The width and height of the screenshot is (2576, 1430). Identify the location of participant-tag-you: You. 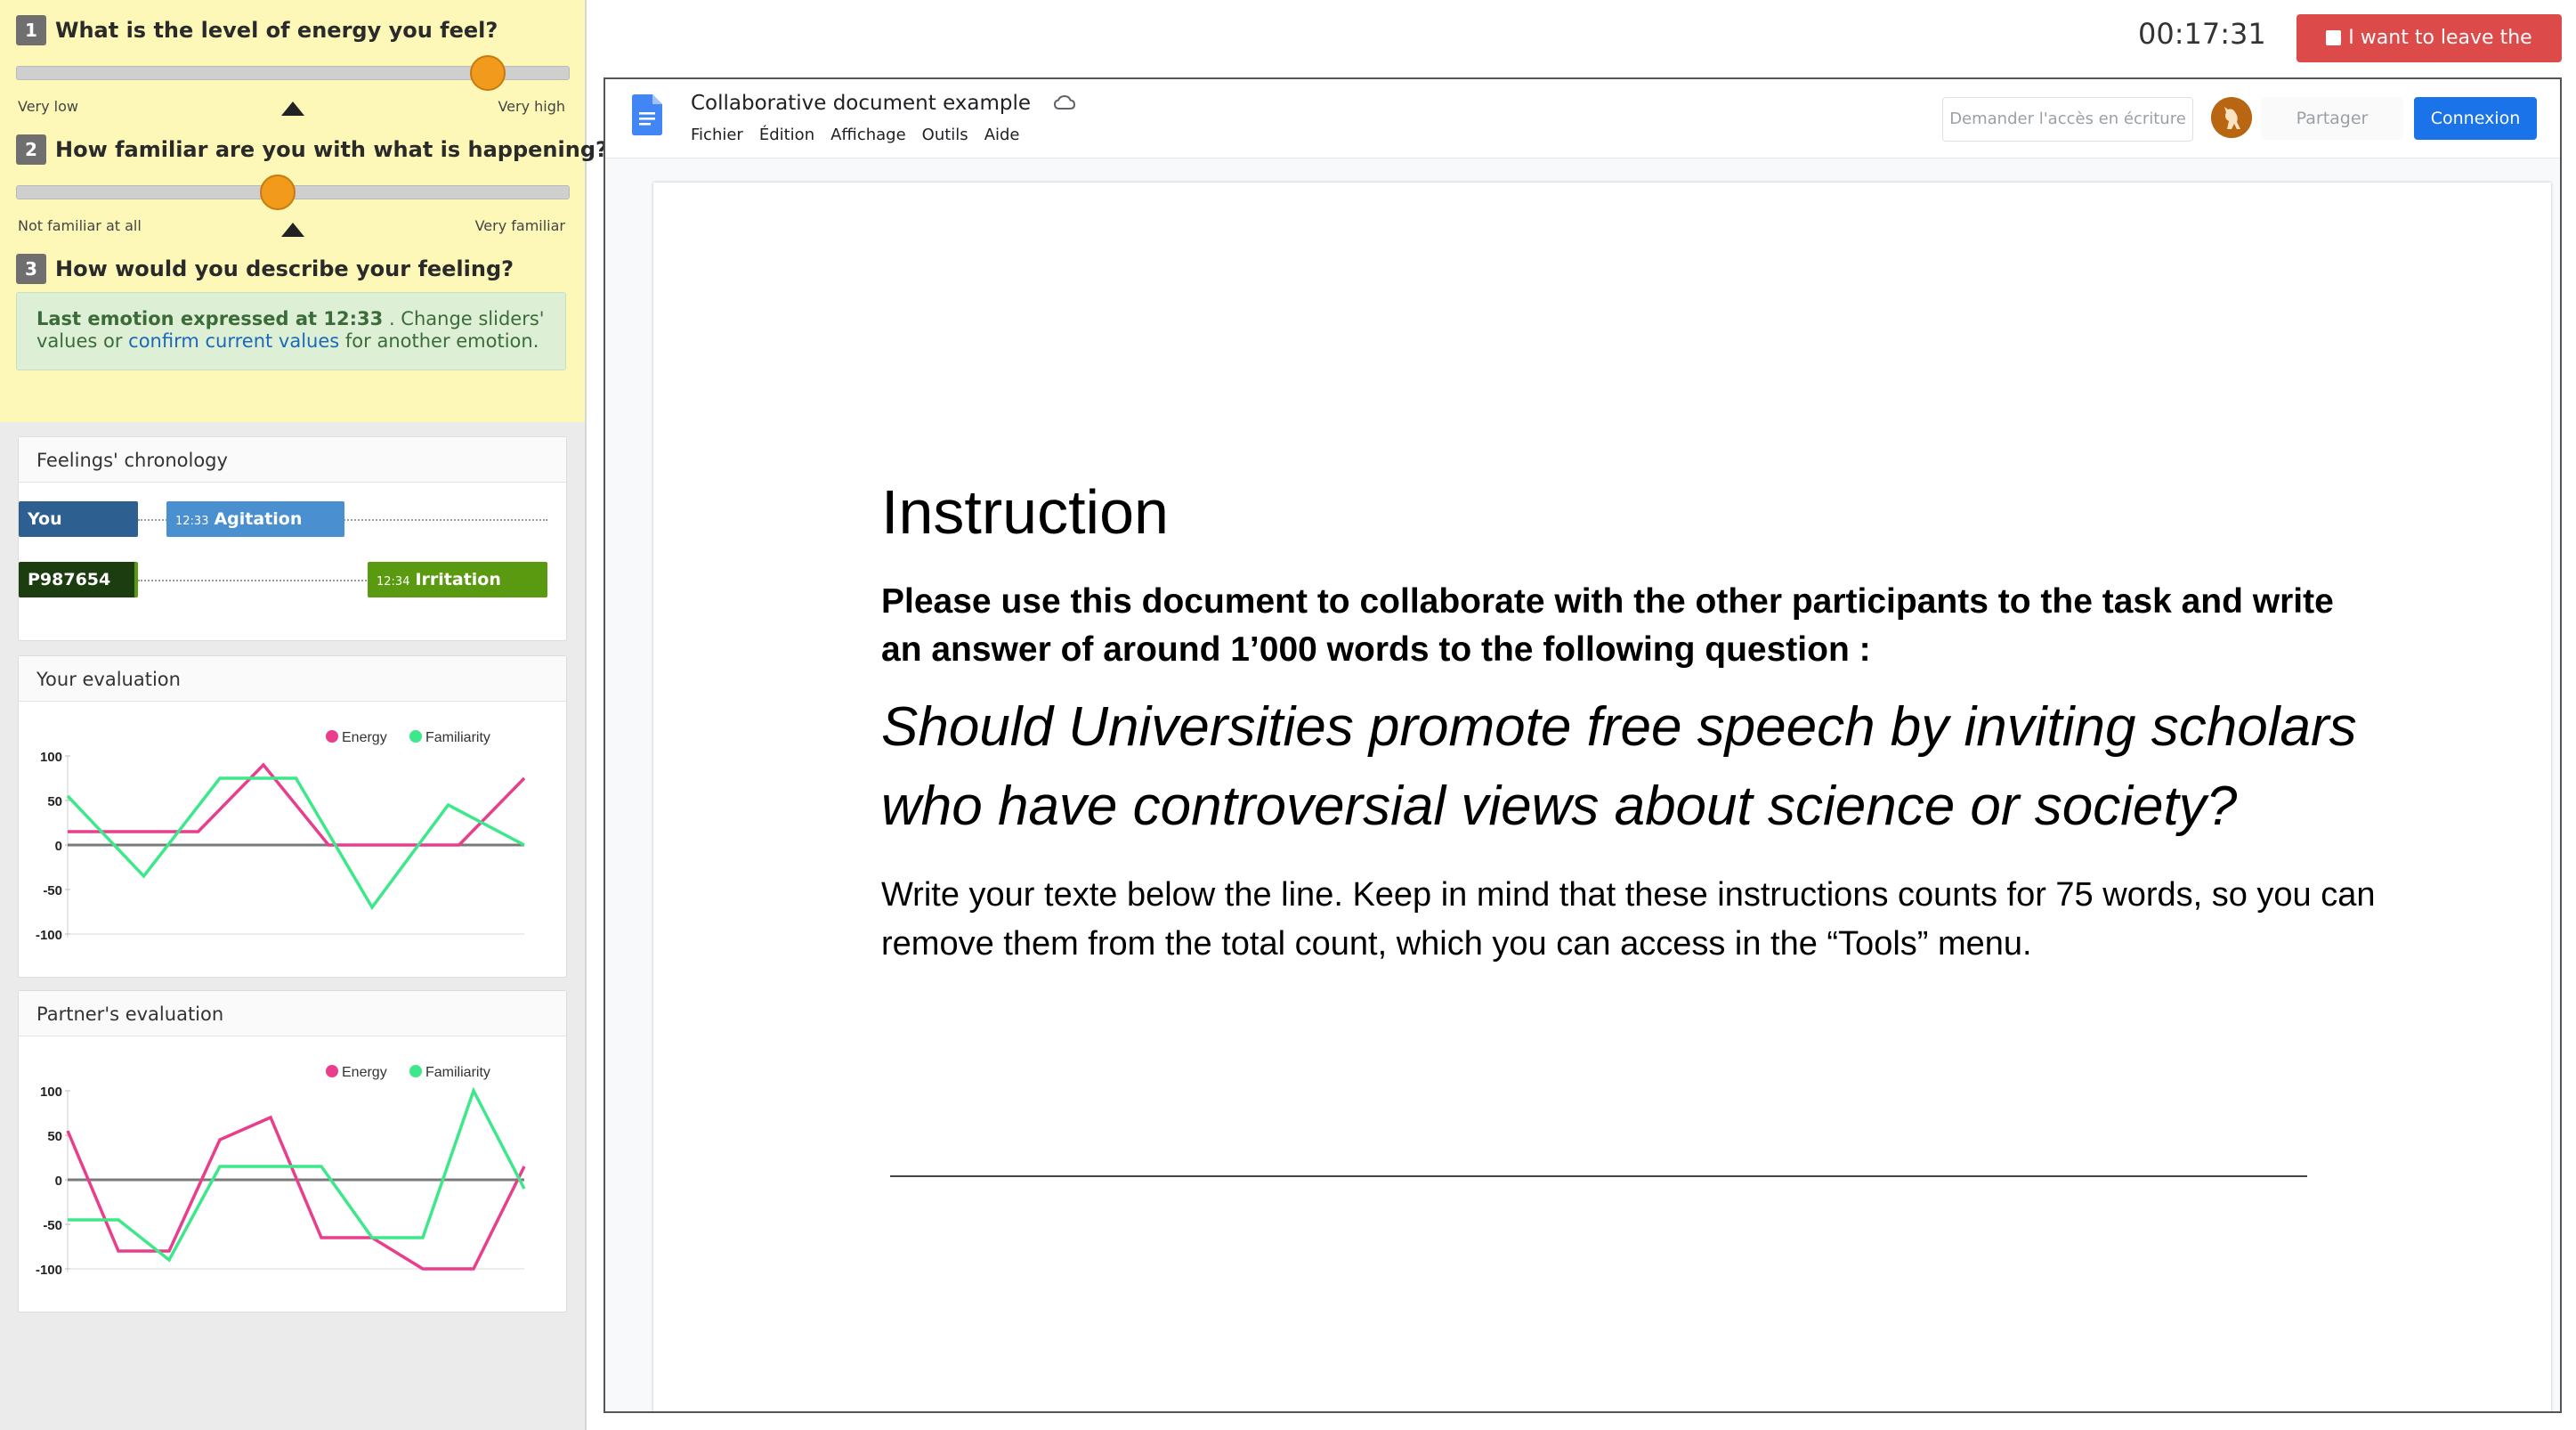
(79, 519).